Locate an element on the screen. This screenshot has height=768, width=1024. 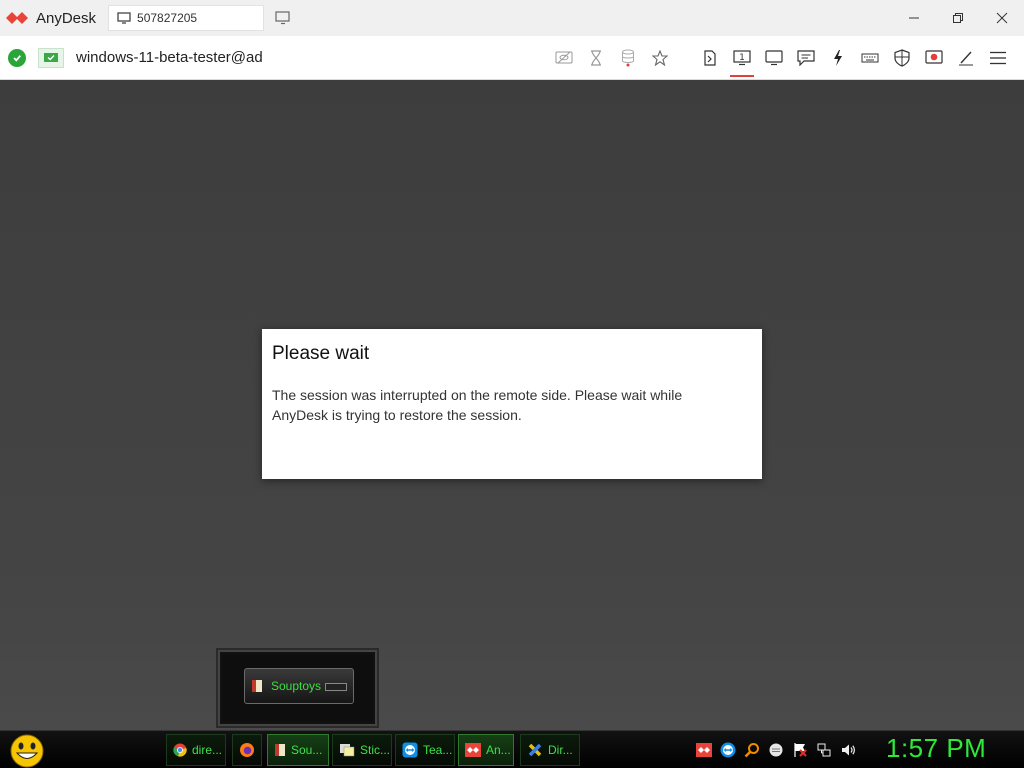
display-button is located at coordinates (774, 58).